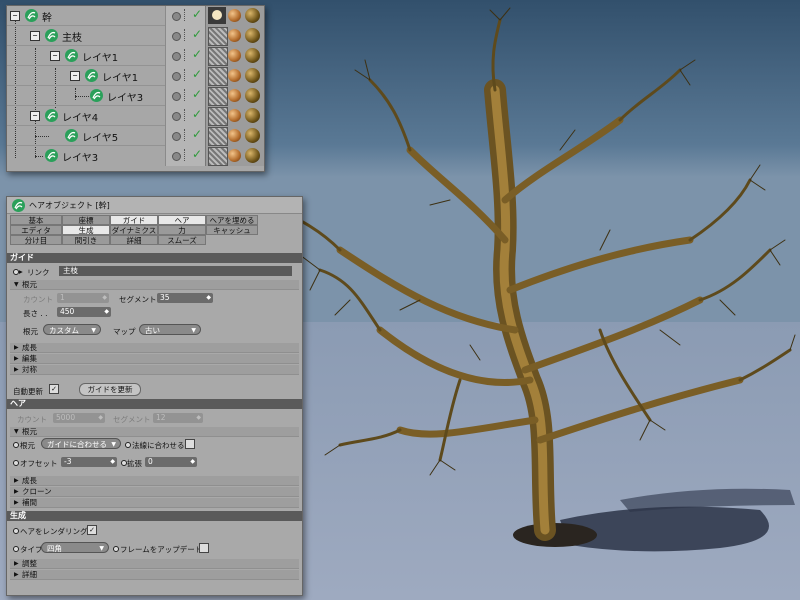 Image resolution: width=800 pixels, height=600 pixels. I want to click on tab-smooth: スムーズ, so click(182, 240).